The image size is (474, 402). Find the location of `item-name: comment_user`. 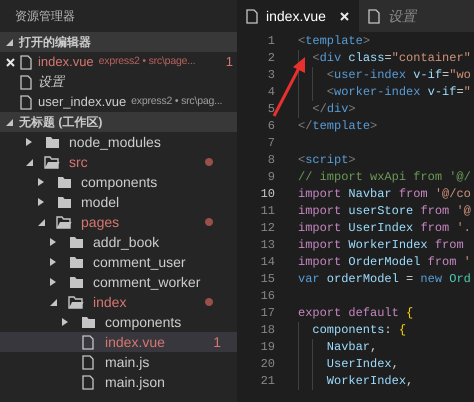

item-name: comment_user is located at coordinates (139, 262).